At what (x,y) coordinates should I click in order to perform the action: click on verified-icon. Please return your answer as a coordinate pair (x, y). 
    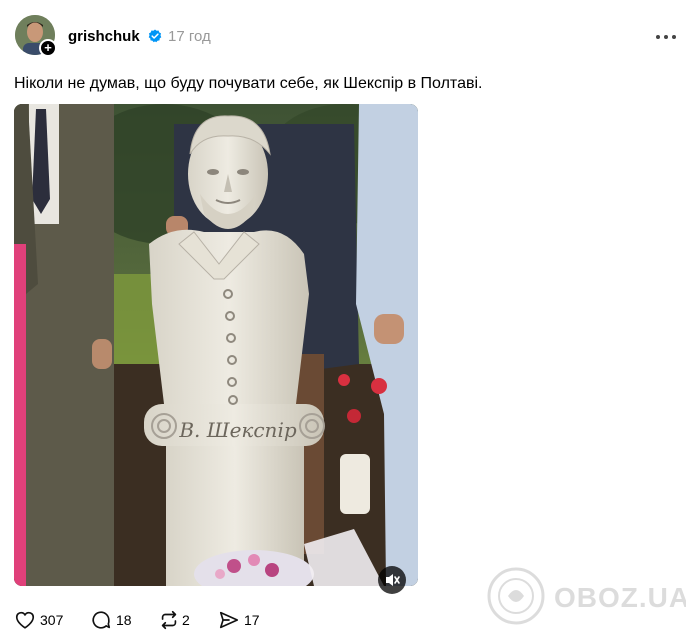
    Looking at the image, I should click on (155, 36).